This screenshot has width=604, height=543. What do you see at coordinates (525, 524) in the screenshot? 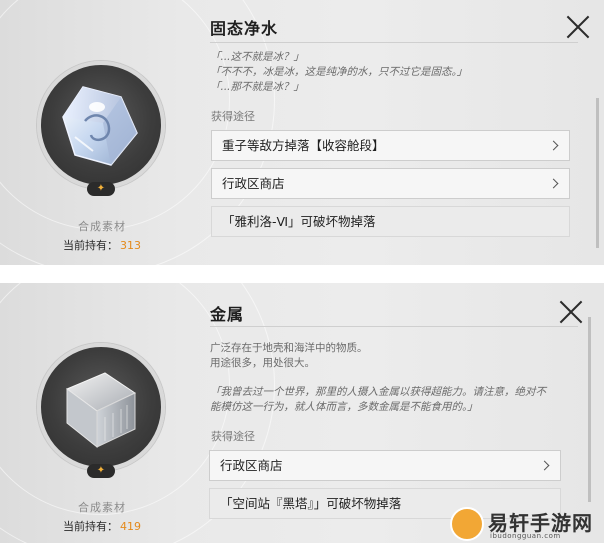
I see `site-watermark: 易轩手游网 ibudongguan.com` at bounding box center [525, 524].